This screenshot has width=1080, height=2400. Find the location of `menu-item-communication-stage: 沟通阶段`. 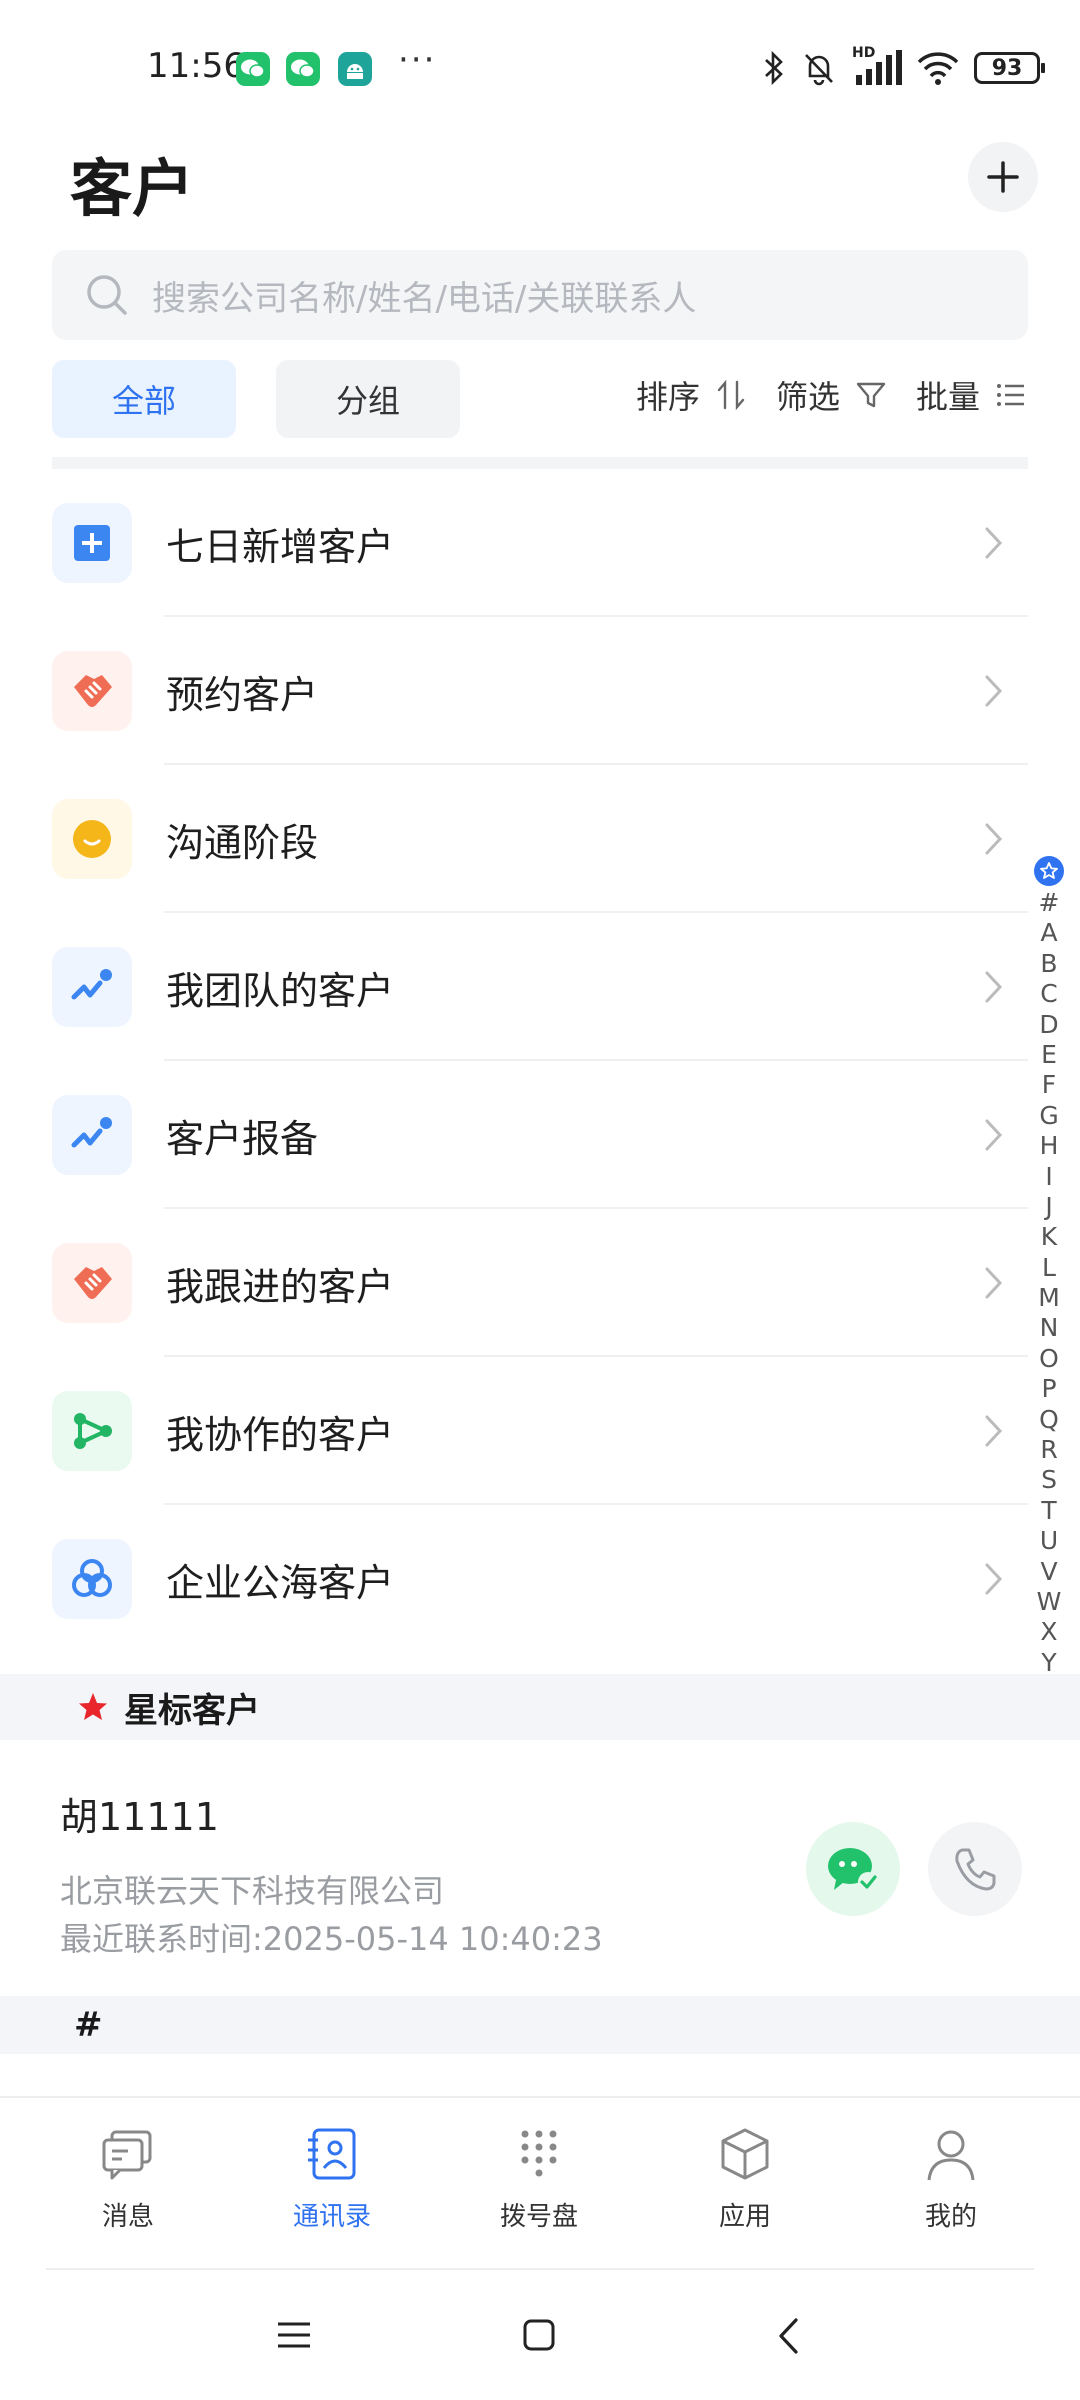

menu-item-communication-stage: 沟通阶段 is located at coordinates (540, 839).